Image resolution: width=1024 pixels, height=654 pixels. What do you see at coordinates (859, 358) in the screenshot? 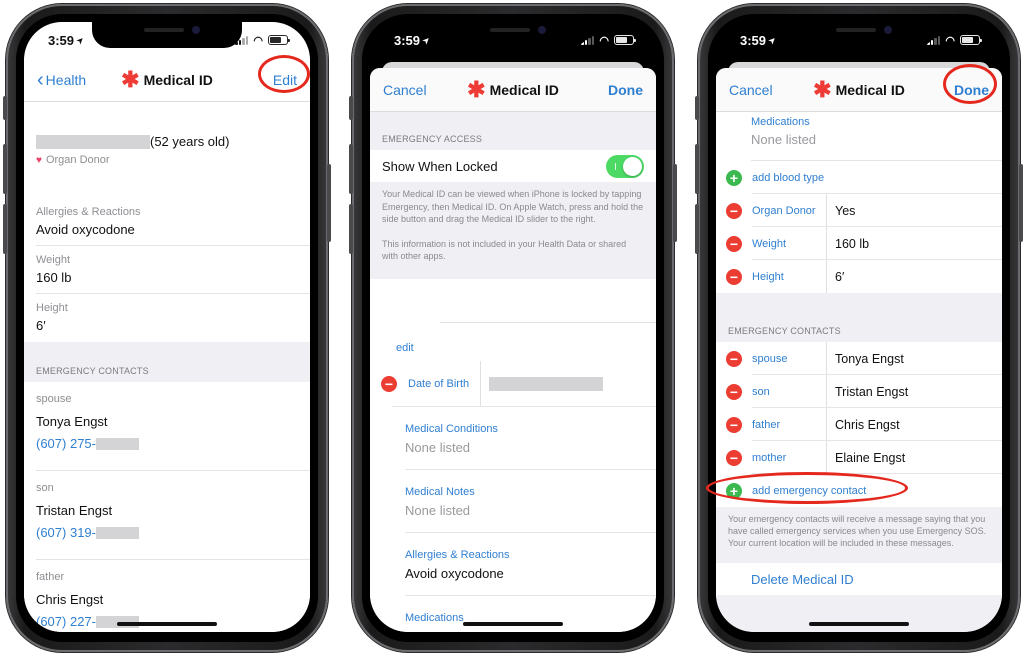
I see `contact-row: − spouse Tonya Engst` at bounding box center [859, 358].